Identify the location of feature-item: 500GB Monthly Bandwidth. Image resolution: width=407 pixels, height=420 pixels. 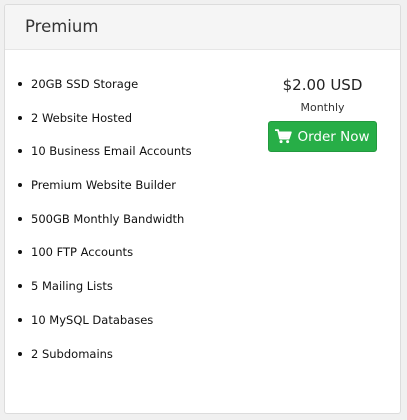
(105, 222).